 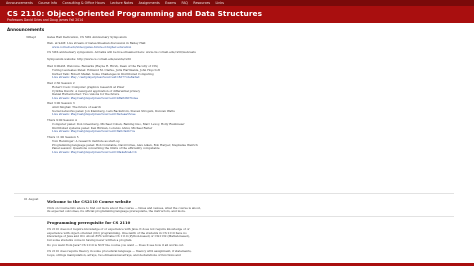 I want to click on nav-consulting-office-hours: Consulting & Office Hours, so click(x=83, y=3).